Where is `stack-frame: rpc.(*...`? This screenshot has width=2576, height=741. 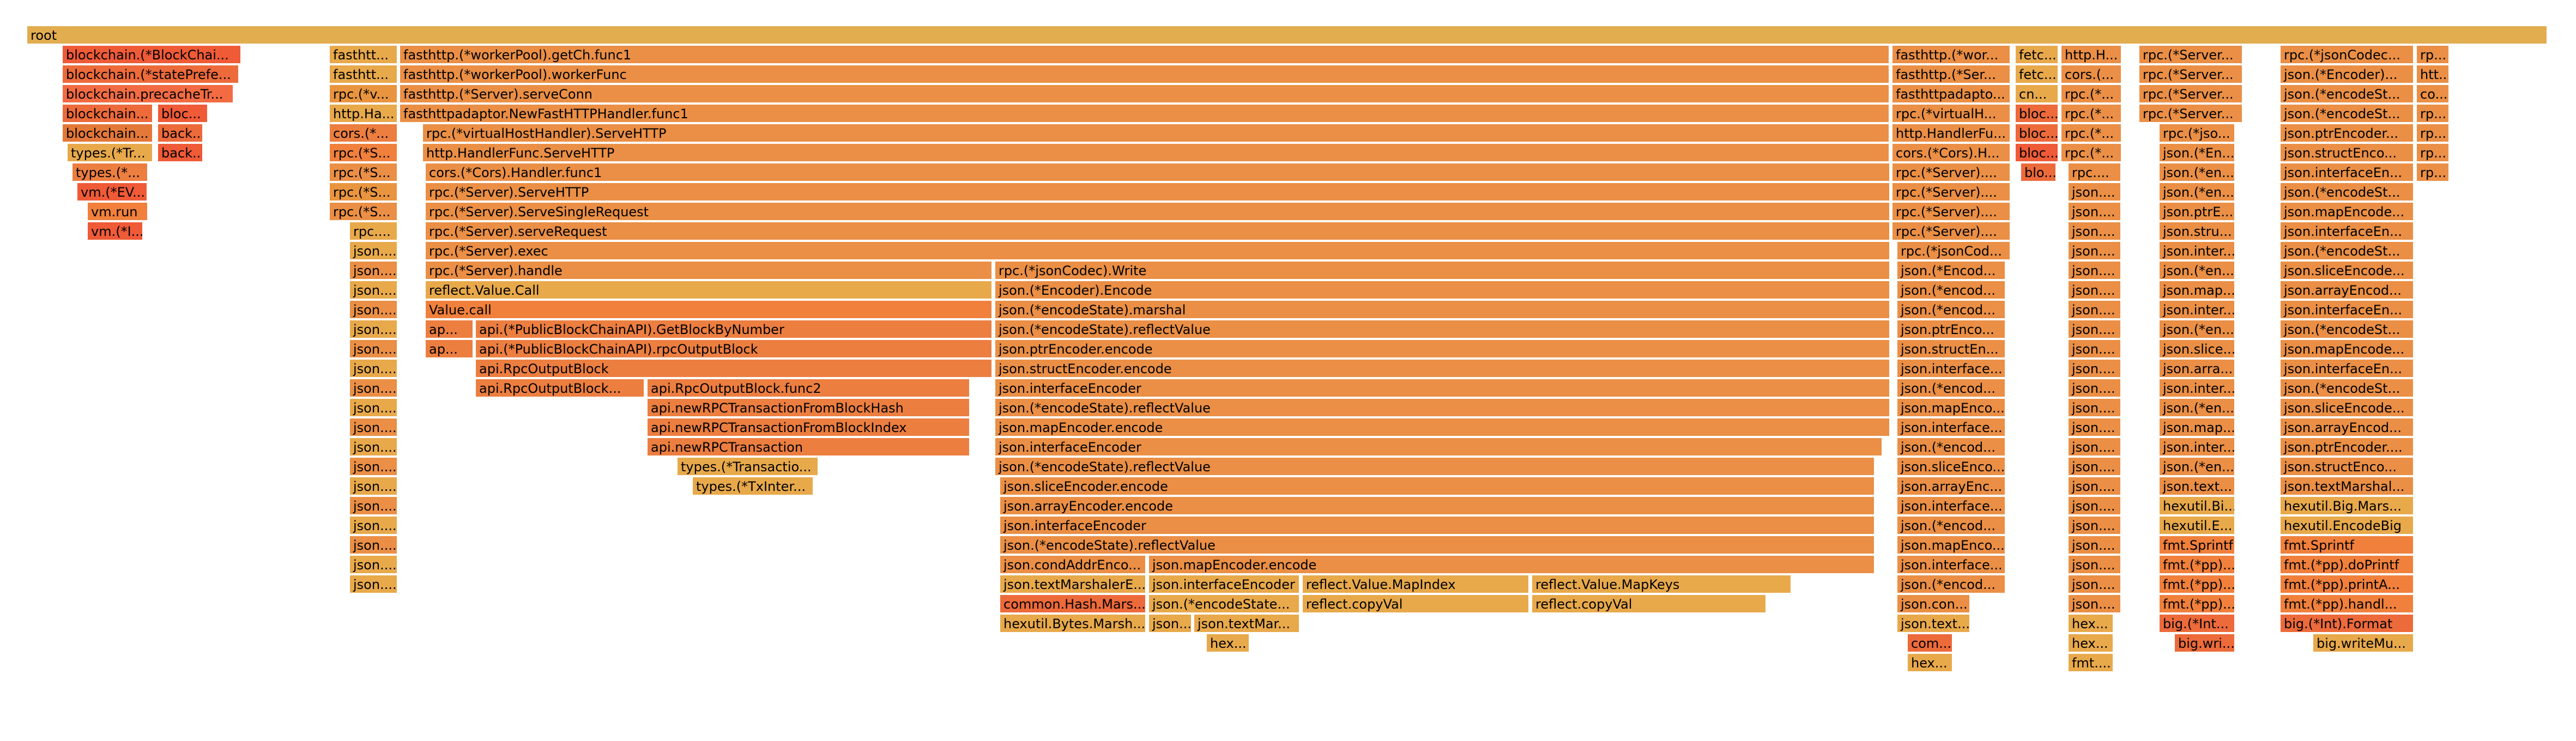
stack-frame: rpc.(*... is located at coordinates (2091, 133).